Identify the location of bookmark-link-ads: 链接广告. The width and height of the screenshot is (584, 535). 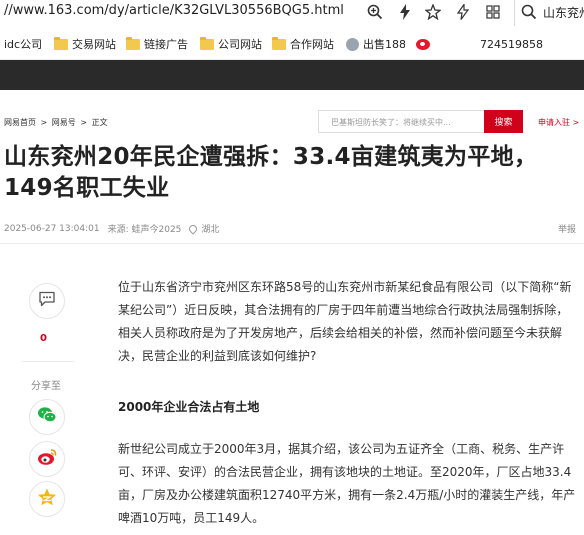
(158, 44).